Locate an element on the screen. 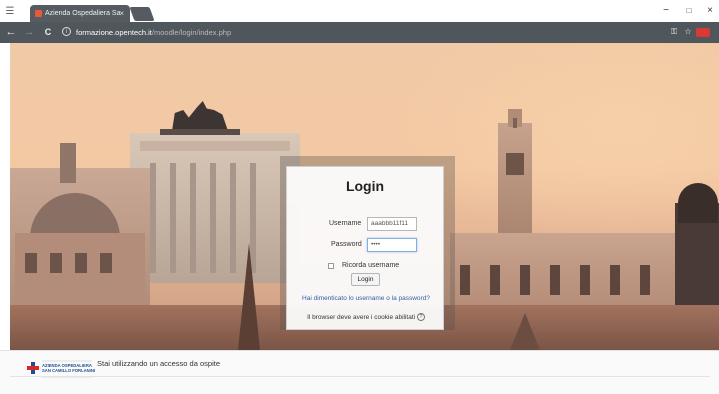 This screenshot has height=394, width=719. site-info-icon: i is located at coordinates (66, 31).